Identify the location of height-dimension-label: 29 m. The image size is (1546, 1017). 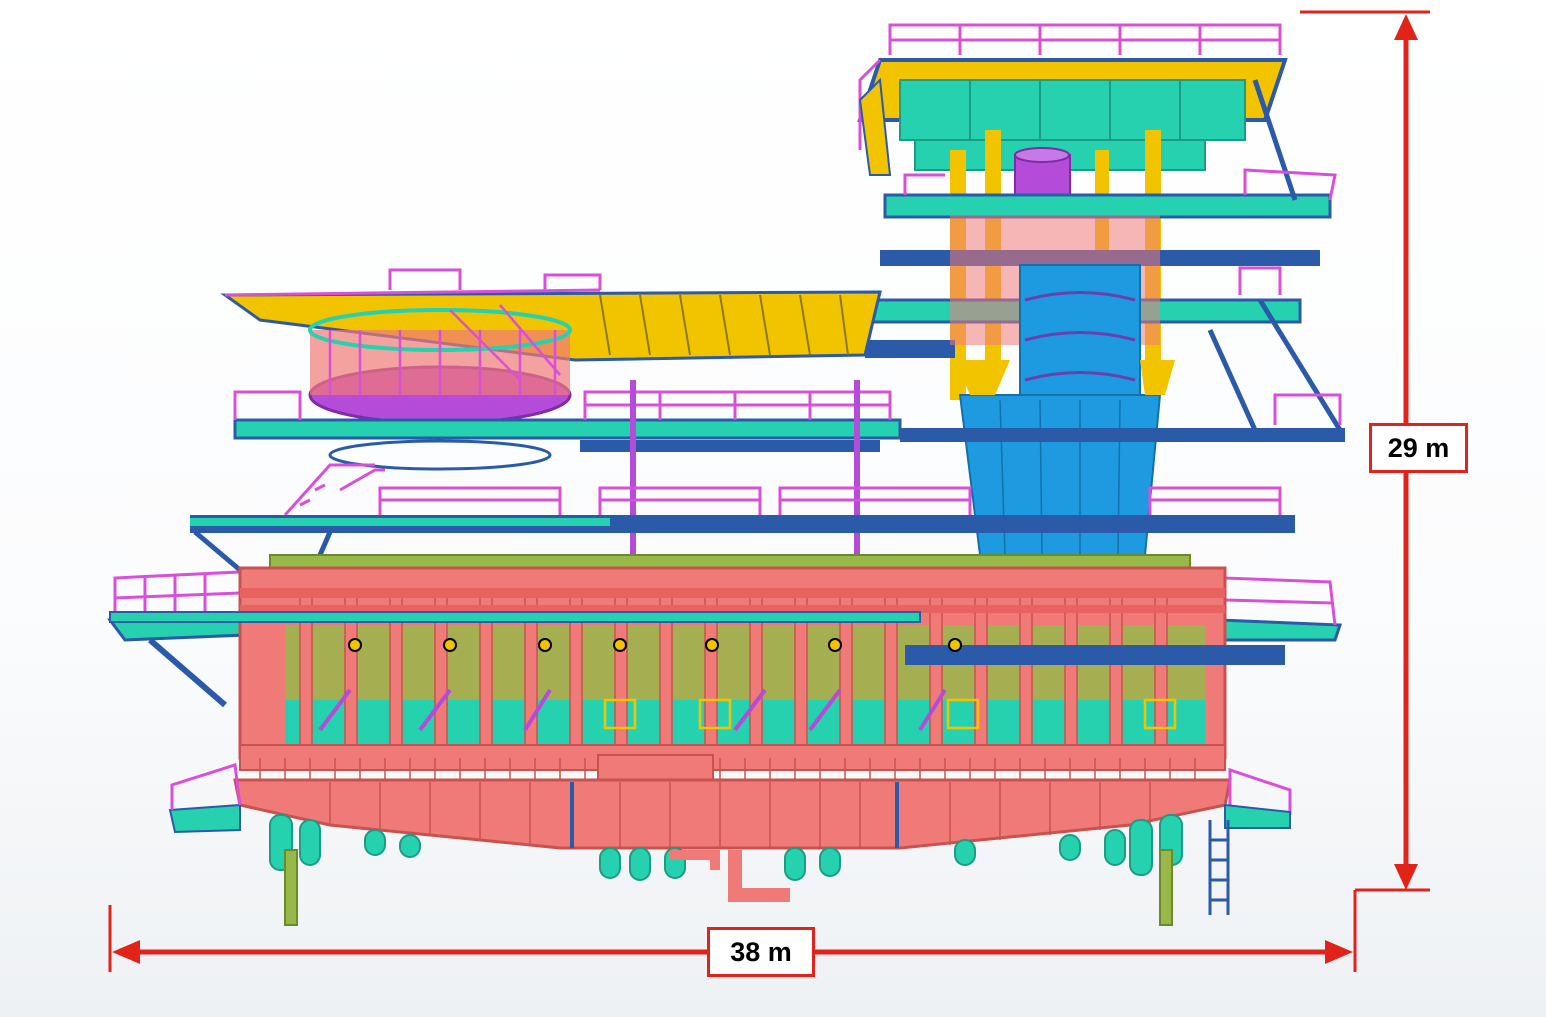
(1418, 448).